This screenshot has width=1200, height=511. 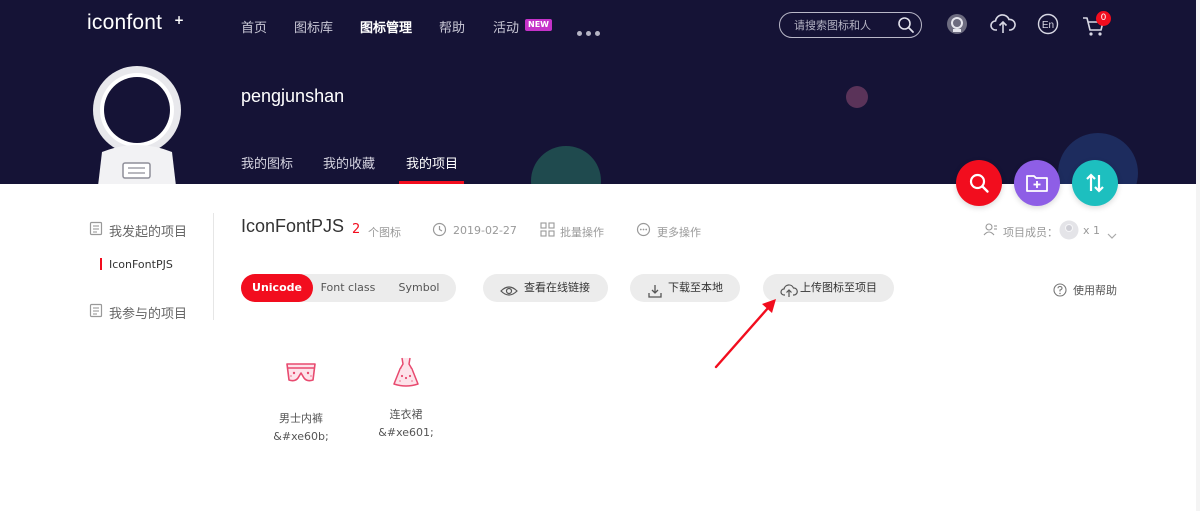 What do you see at coordinates (506, 26) in the screenshot?
I see `nav-activity: 活动` at bounding box center [506, 26].